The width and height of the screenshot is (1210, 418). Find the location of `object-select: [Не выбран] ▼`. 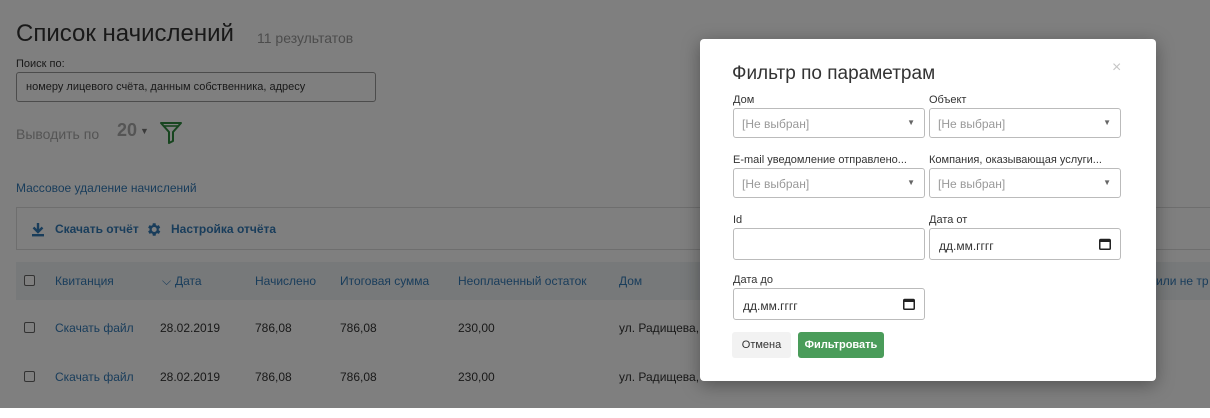

object-select: [Не выбран] ▼ is located at coordinates (1025, 123).